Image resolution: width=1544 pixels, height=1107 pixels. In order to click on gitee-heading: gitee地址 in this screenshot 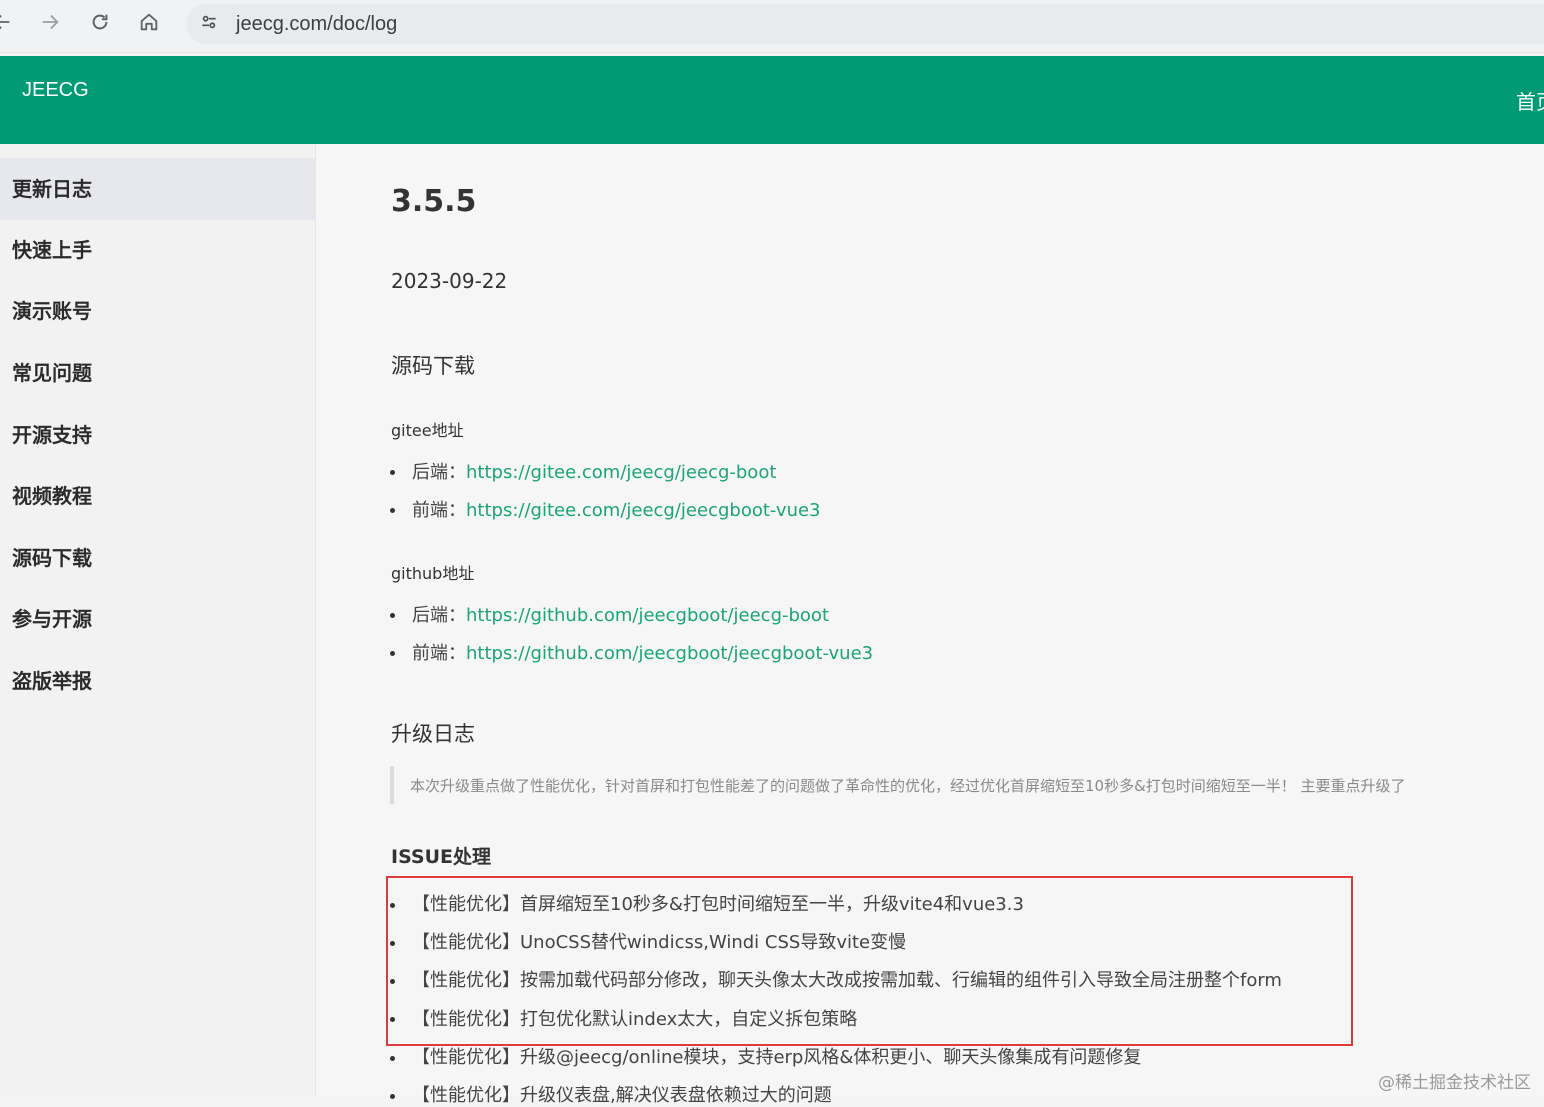, I will do `click(427, 430)`.